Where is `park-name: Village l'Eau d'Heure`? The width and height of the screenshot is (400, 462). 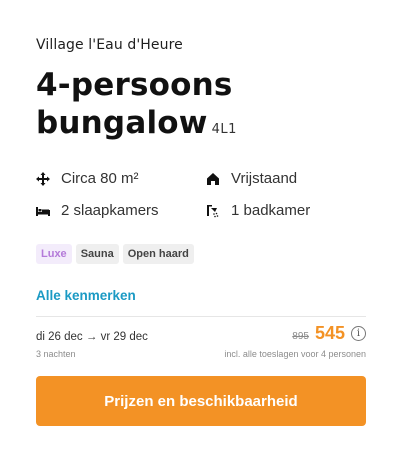 park-name: Village l'Eau d'Heure is located at coordinates (109, 45).